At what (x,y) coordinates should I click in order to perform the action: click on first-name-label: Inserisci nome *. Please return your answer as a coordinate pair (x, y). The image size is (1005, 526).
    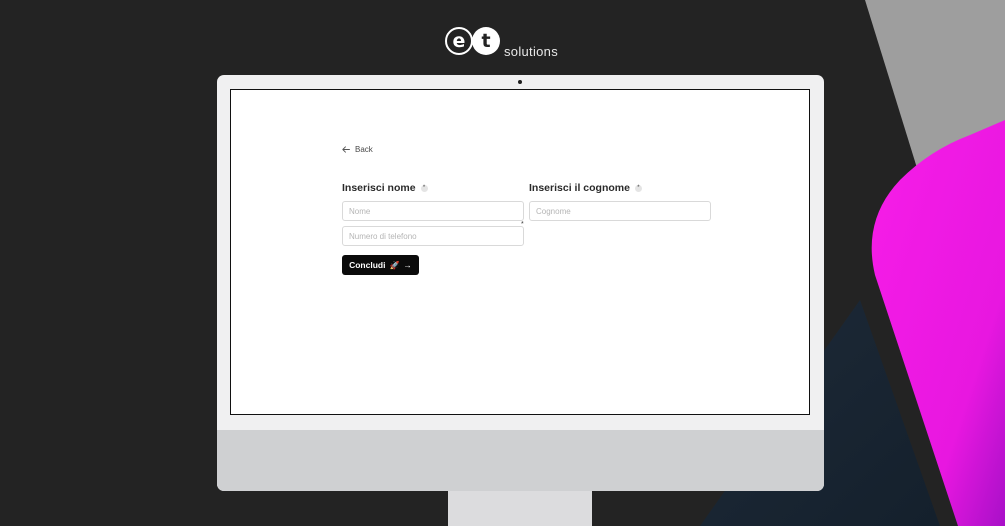
    Looking at the image, I should click on (385, 188).